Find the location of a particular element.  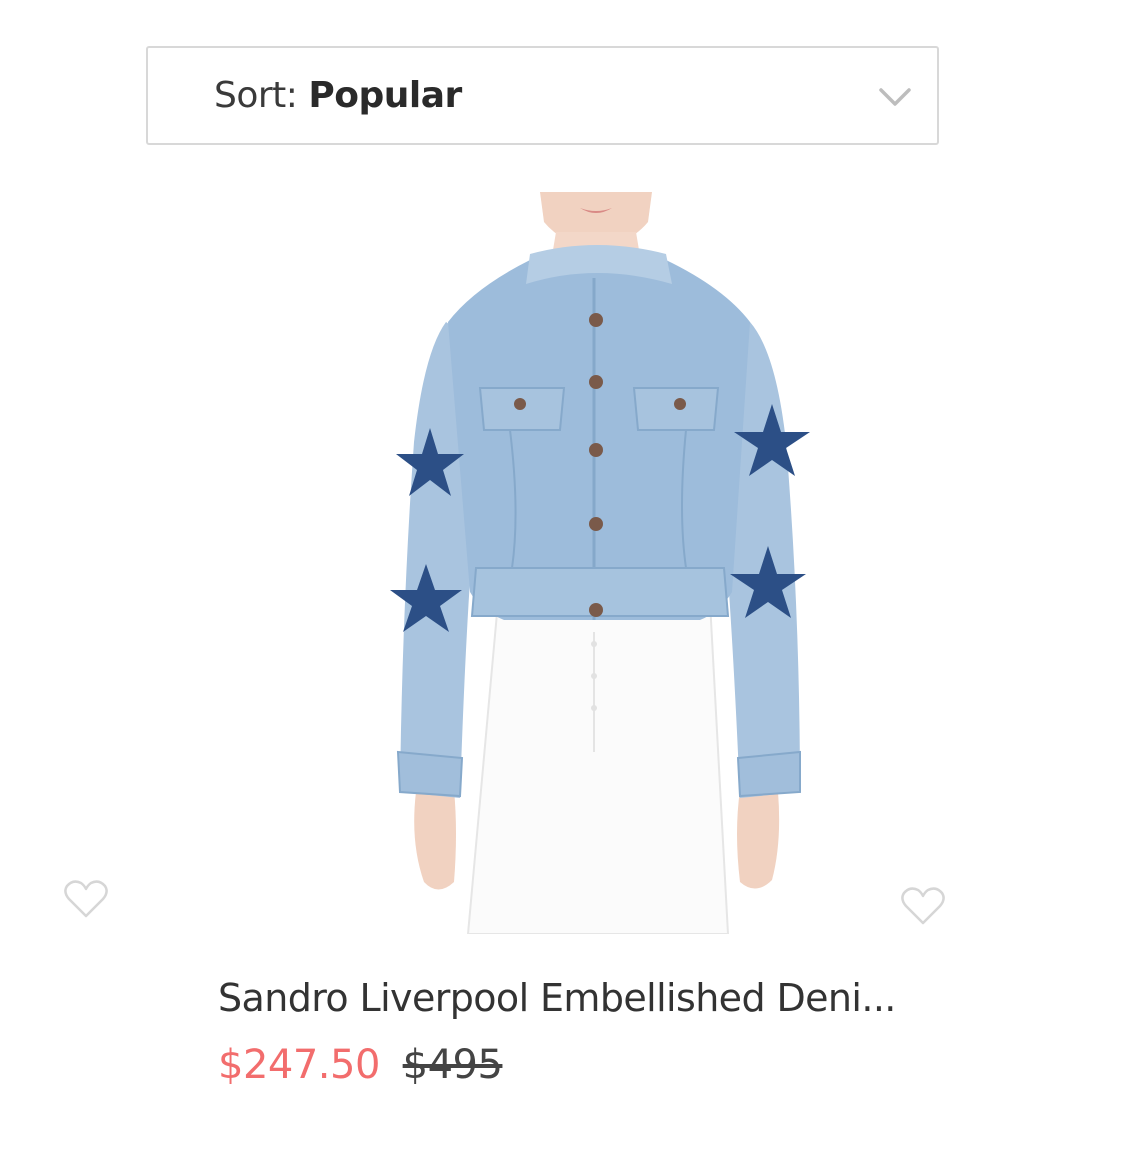

sale-price: $247.50 is located at coordinates (299, 1065).